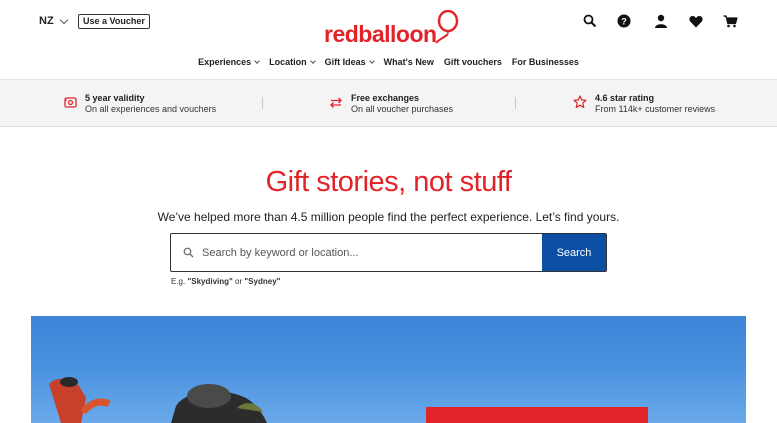 The width and height of the screenshot is (777, 423). I want to click on search-bar: Search, so click(388, 252).